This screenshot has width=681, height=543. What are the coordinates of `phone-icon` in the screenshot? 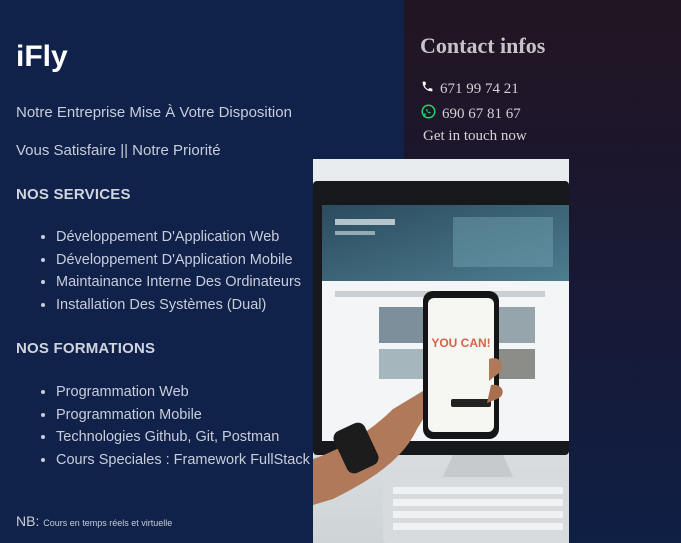 It's located at (427, 89).